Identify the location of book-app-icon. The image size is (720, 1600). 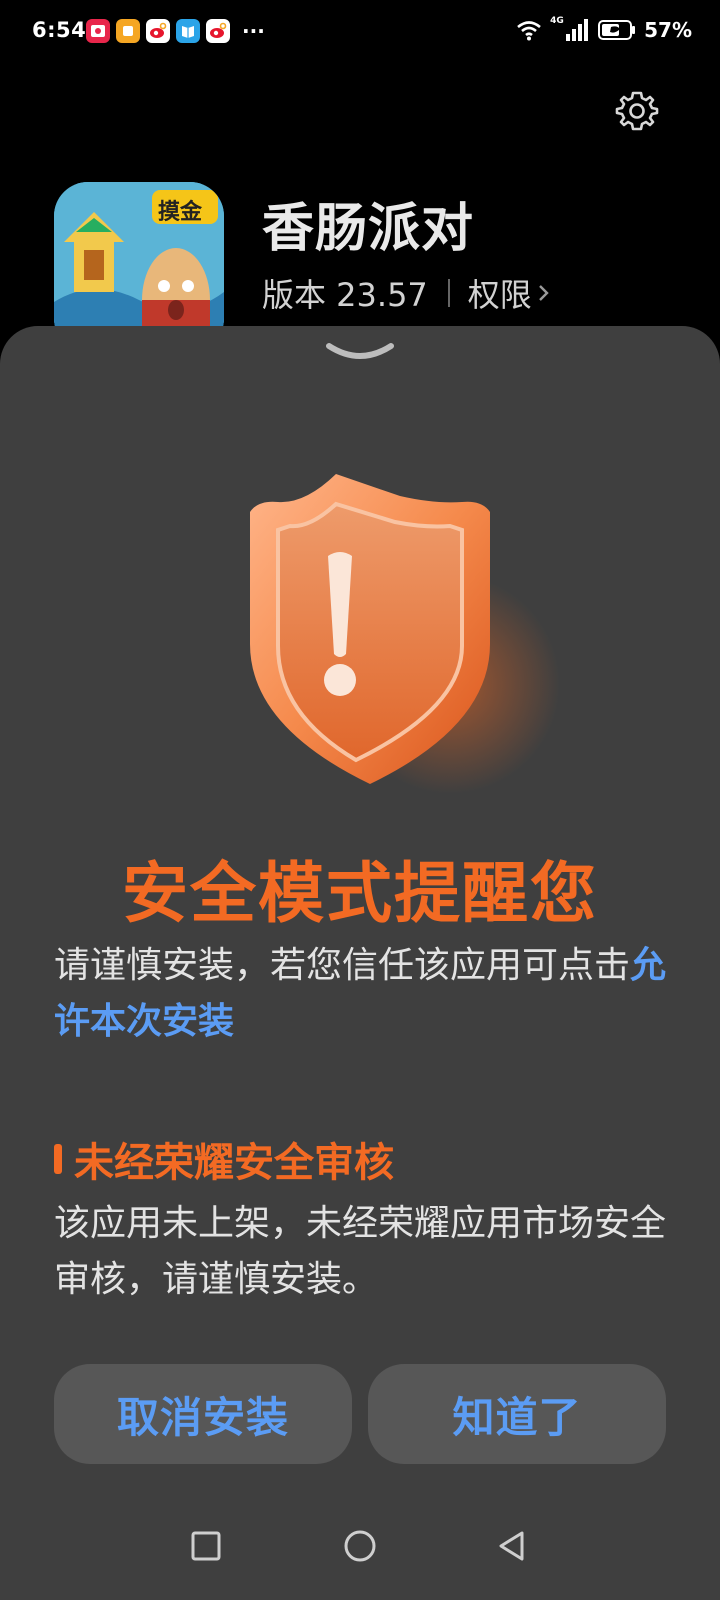
(188, 31).